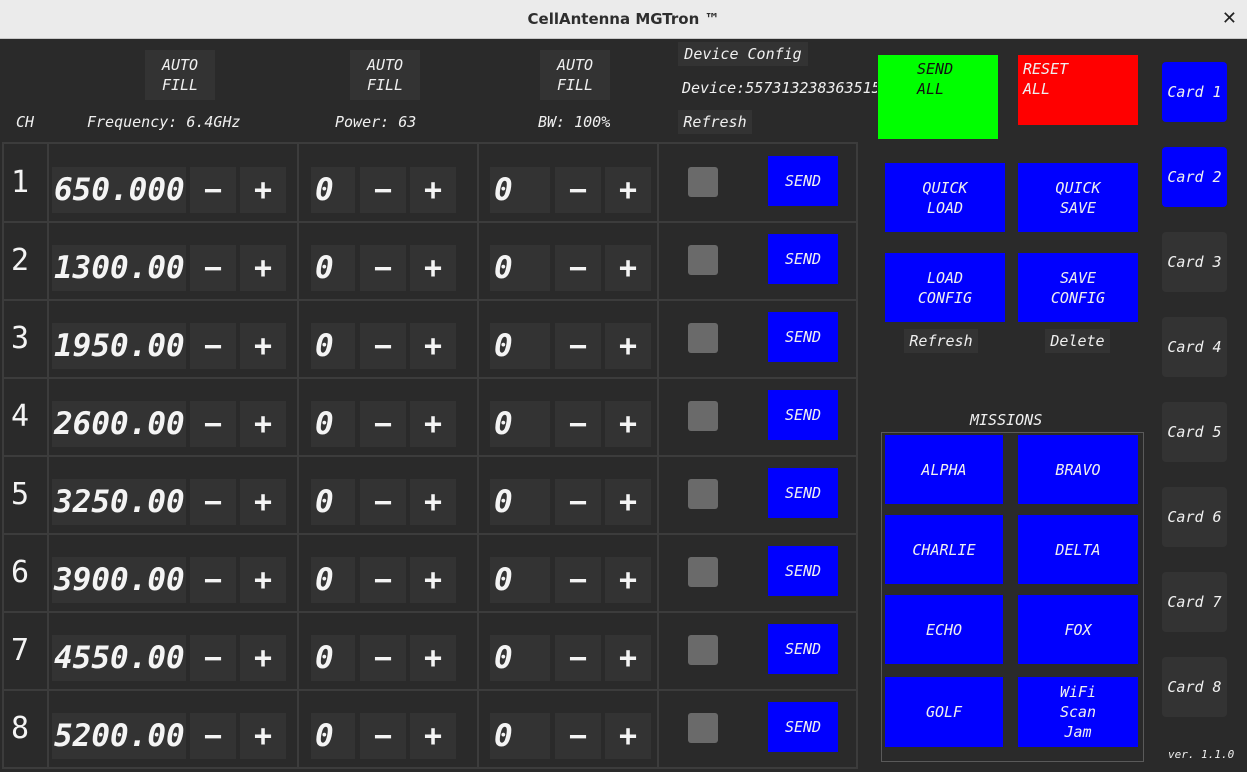 The image size is (1247, 772). What do you see at coordinates (385, 75) in the screenshot?
I see `power-autofill-button: AUTO FILL` at bounding box center [385, 75].